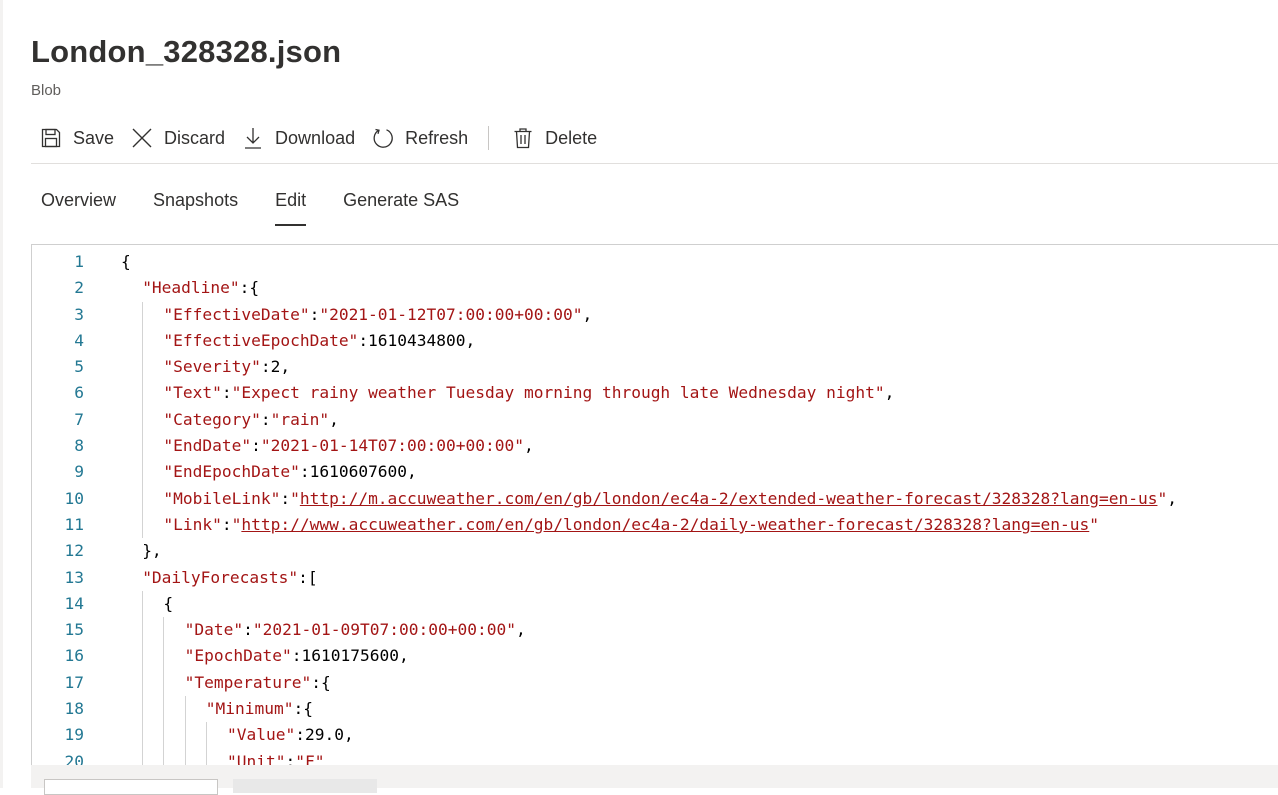 Image resolution: width=1278 pixels, height=795 pixels. I want to click on code-line: 13 "DailyForecasts":[, so click(655, 578).